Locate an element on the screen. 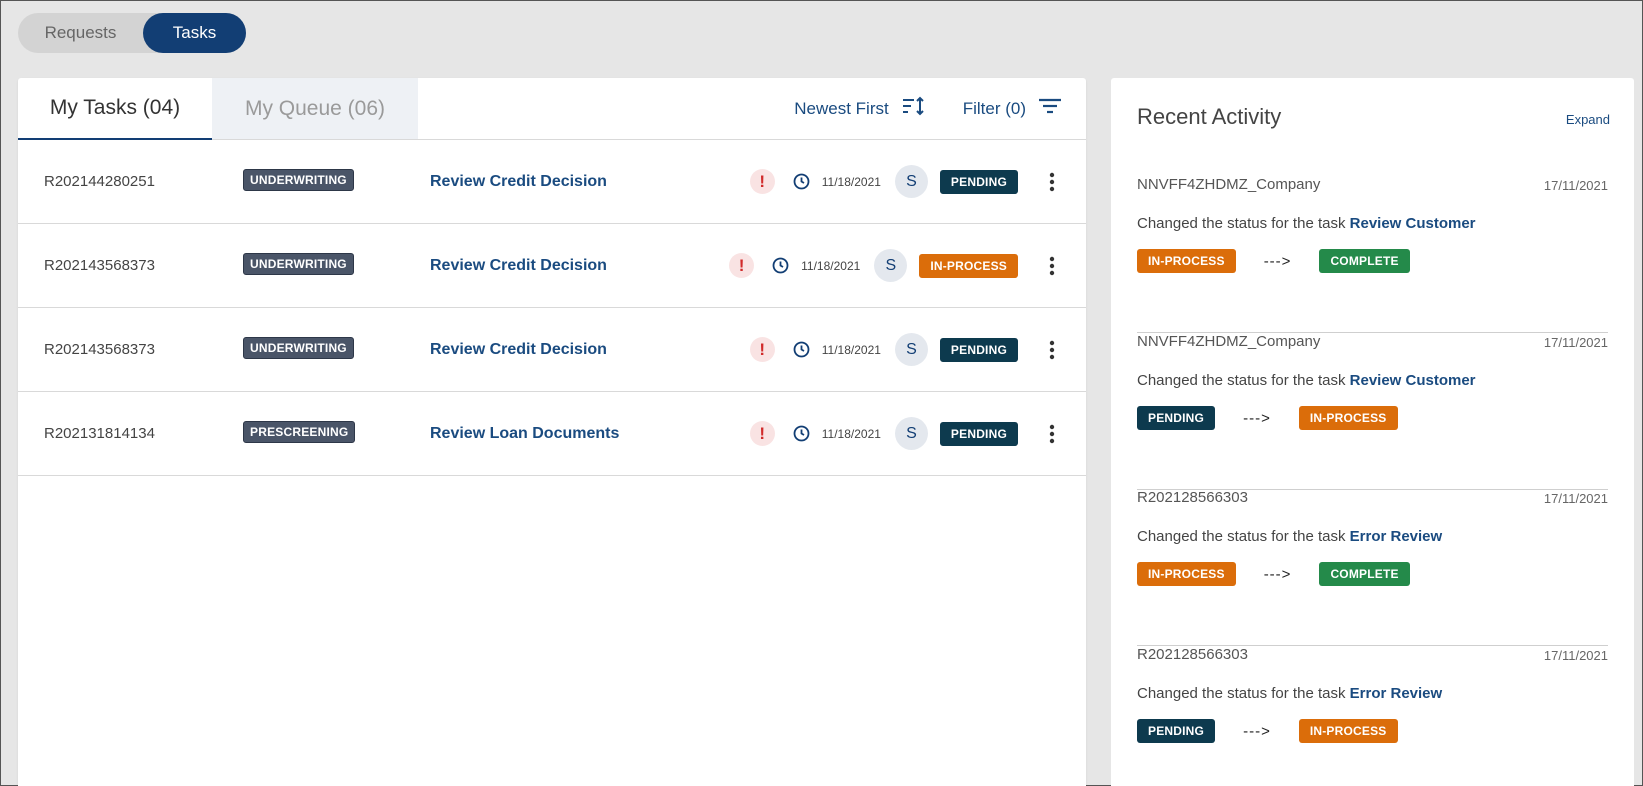 The height and width of the screenshot is (786, 1643). sort-button: Newest First is located at coordinates (859, 108).